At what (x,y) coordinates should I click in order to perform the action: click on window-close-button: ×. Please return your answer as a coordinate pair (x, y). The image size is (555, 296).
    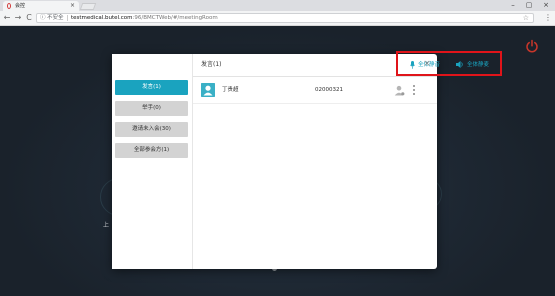
    Looking at the image, I should click on (546, 5).